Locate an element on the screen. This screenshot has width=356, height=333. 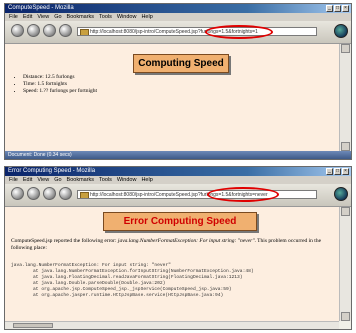
status-bar: Document: Done (0.34 secs) is located at coordinates (178, 155).